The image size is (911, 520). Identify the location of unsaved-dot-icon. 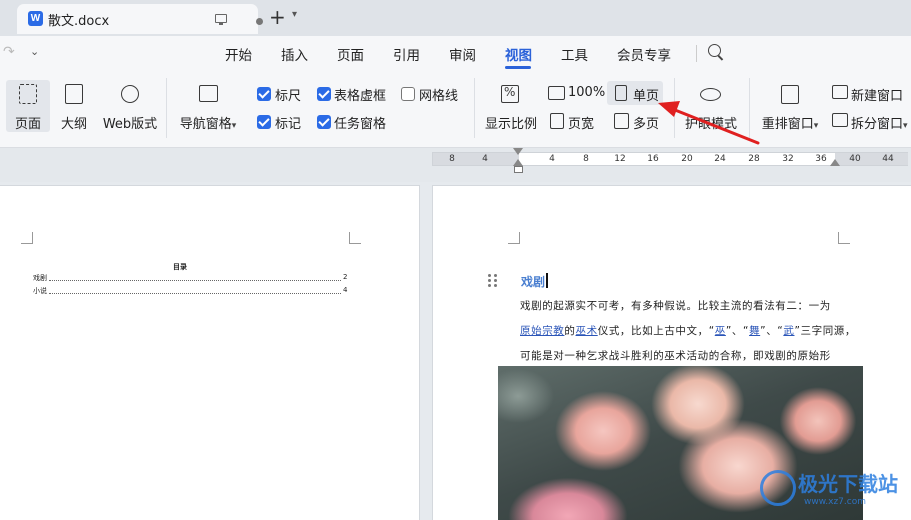
(259, 21).